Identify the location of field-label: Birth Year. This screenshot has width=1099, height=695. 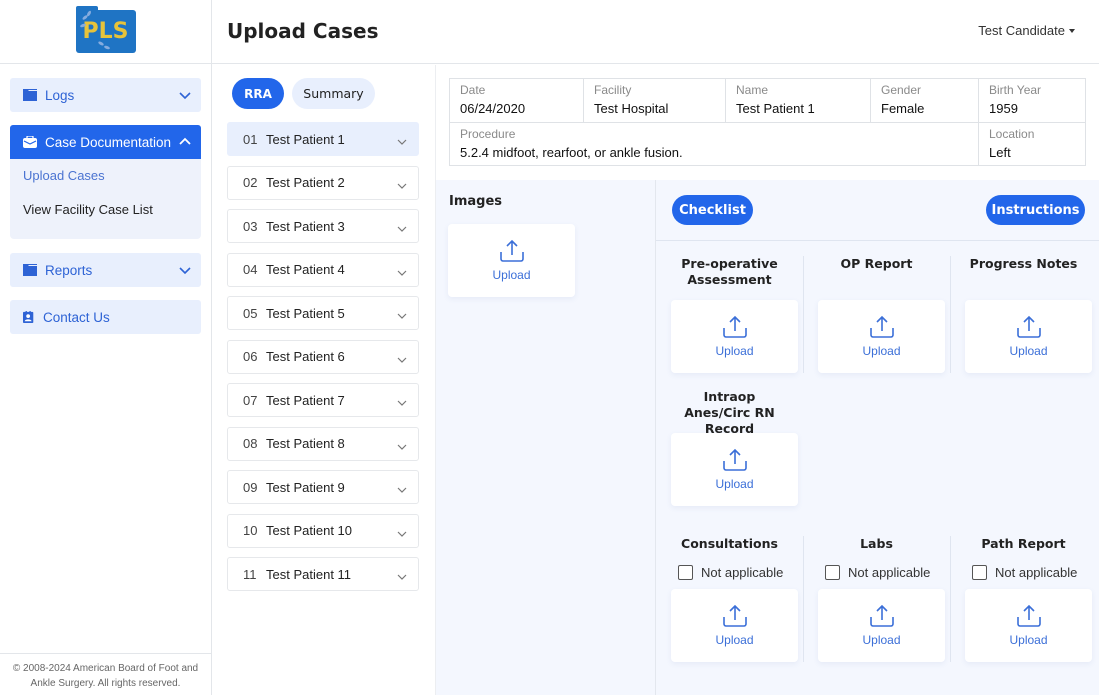
(1015, 90).